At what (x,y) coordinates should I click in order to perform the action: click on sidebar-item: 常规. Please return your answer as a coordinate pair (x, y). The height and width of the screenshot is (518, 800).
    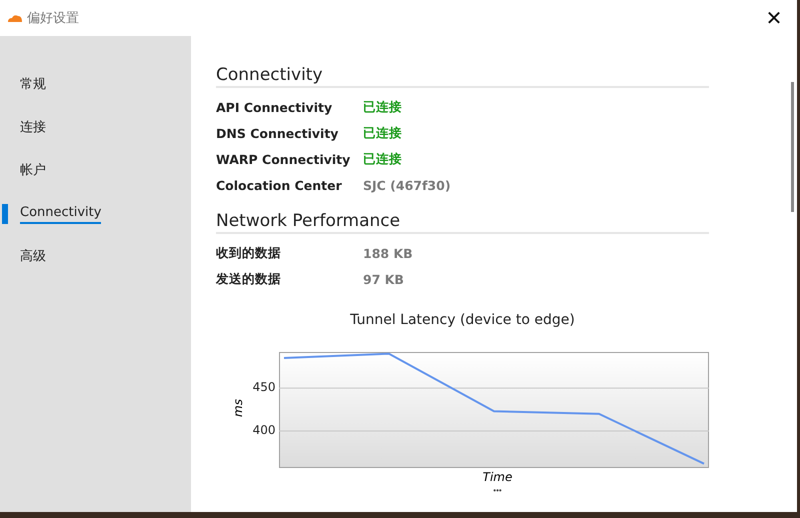
    Looking at the image, I should click on (33, 85).